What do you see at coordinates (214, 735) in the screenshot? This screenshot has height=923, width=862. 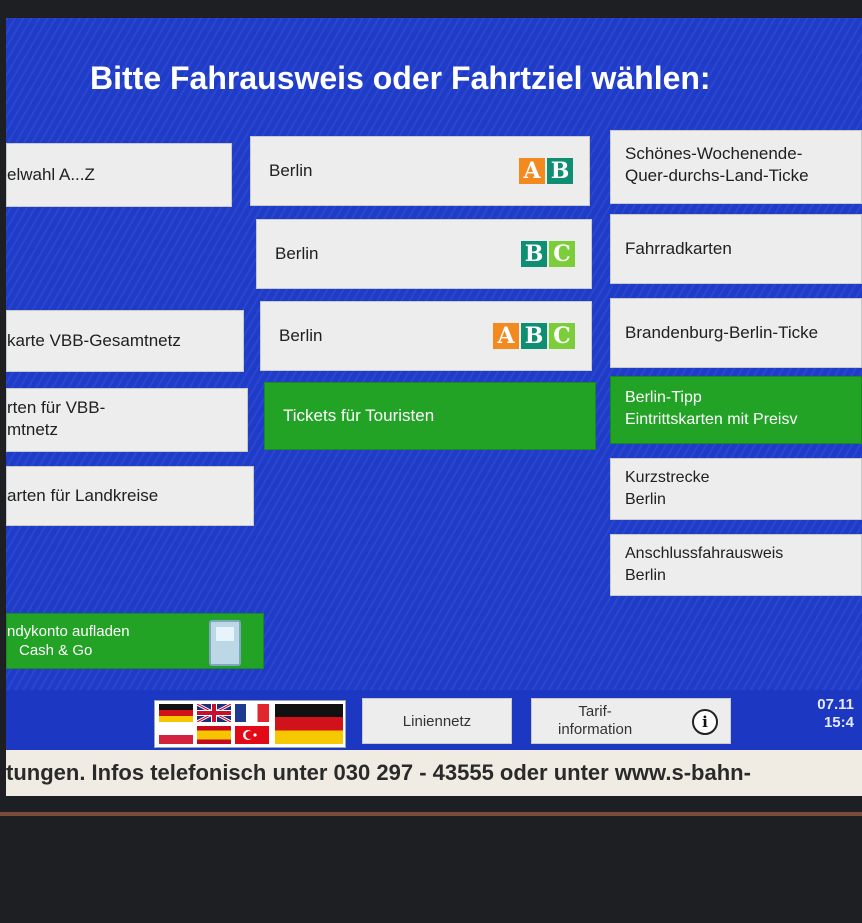 I see `spanish-flag-icon` at bounding box center [214, 735].